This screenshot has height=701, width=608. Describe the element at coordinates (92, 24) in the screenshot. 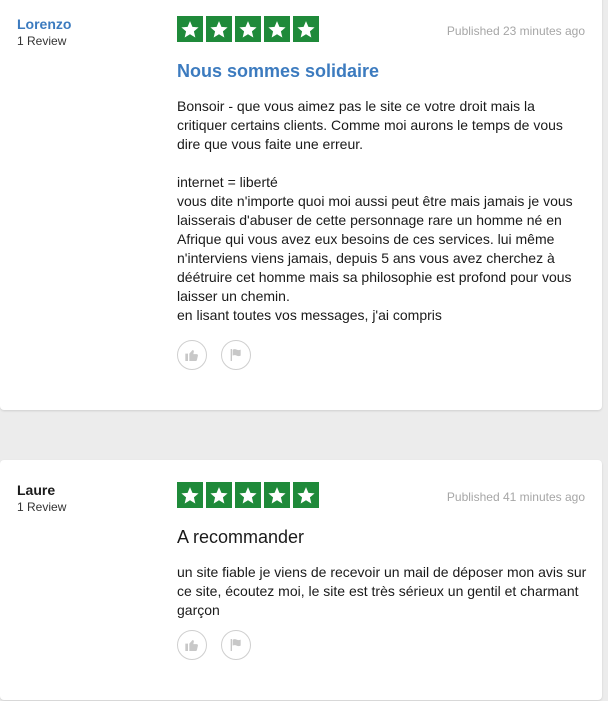

I see `reviewer-name-link: Lorenzo` at that location.